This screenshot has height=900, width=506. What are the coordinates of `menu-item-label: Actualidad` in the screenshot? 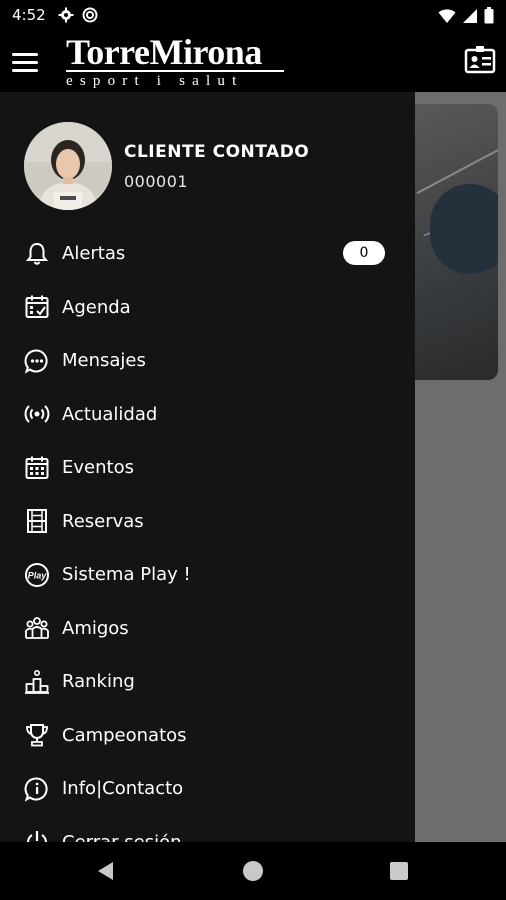 It's located at (110, 414).